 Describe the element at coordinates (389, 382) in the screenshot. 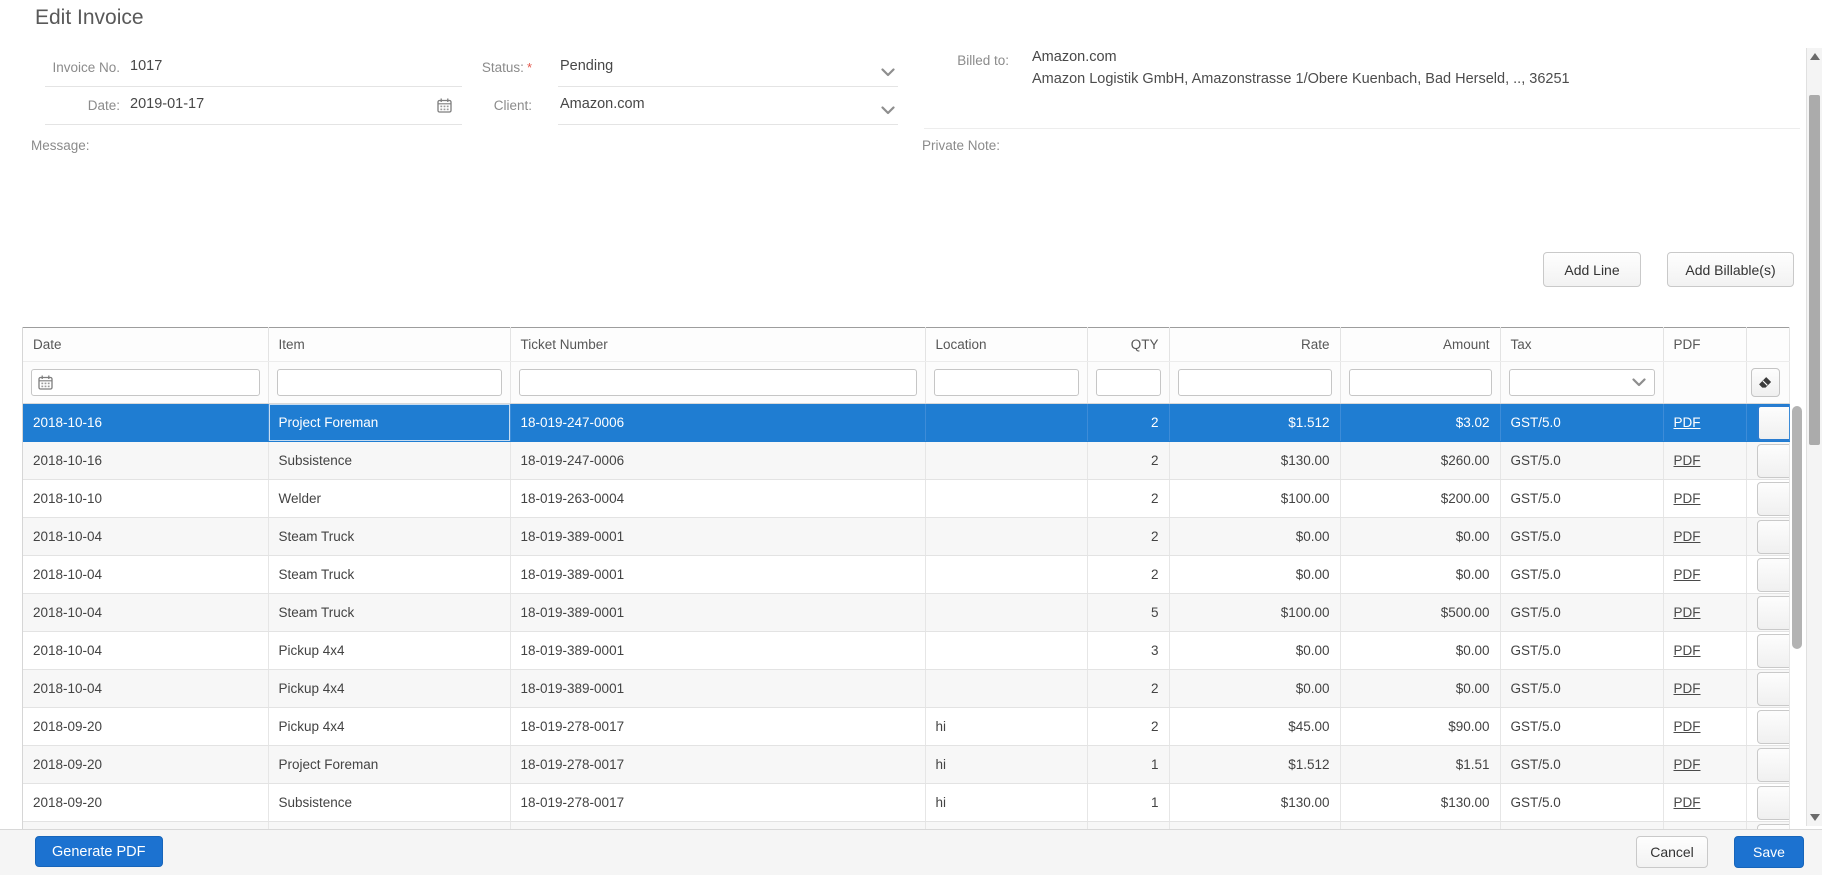

I see `filter-item-input` at that location.